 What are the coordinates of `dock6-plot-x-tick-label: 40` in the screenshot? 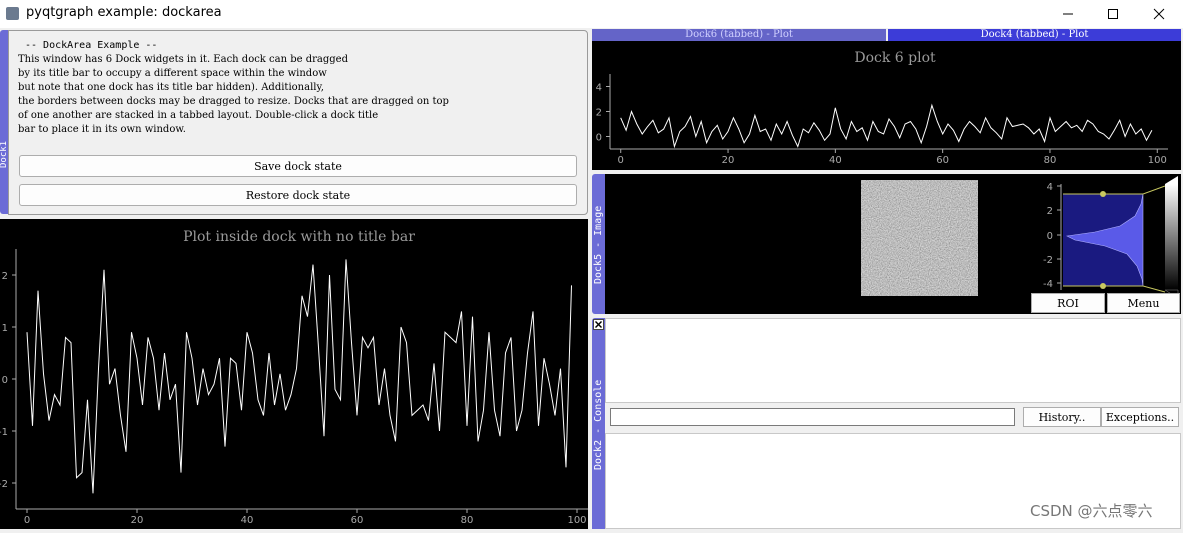 It's located at (835, 160).